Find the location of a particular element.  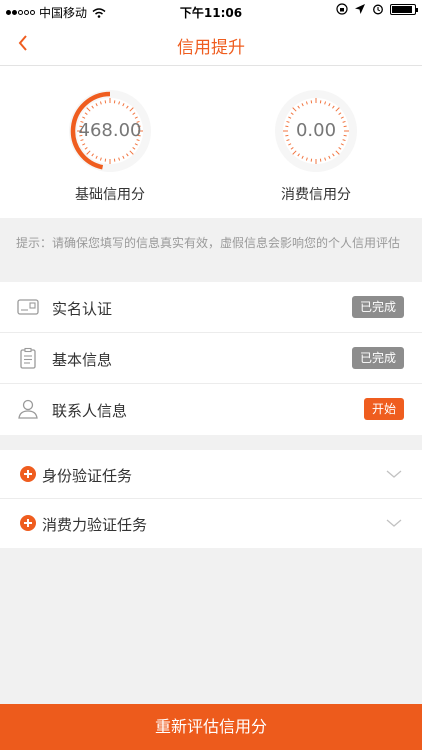

task-label: 消费力验证任务 is located at coordinates (95, 525).